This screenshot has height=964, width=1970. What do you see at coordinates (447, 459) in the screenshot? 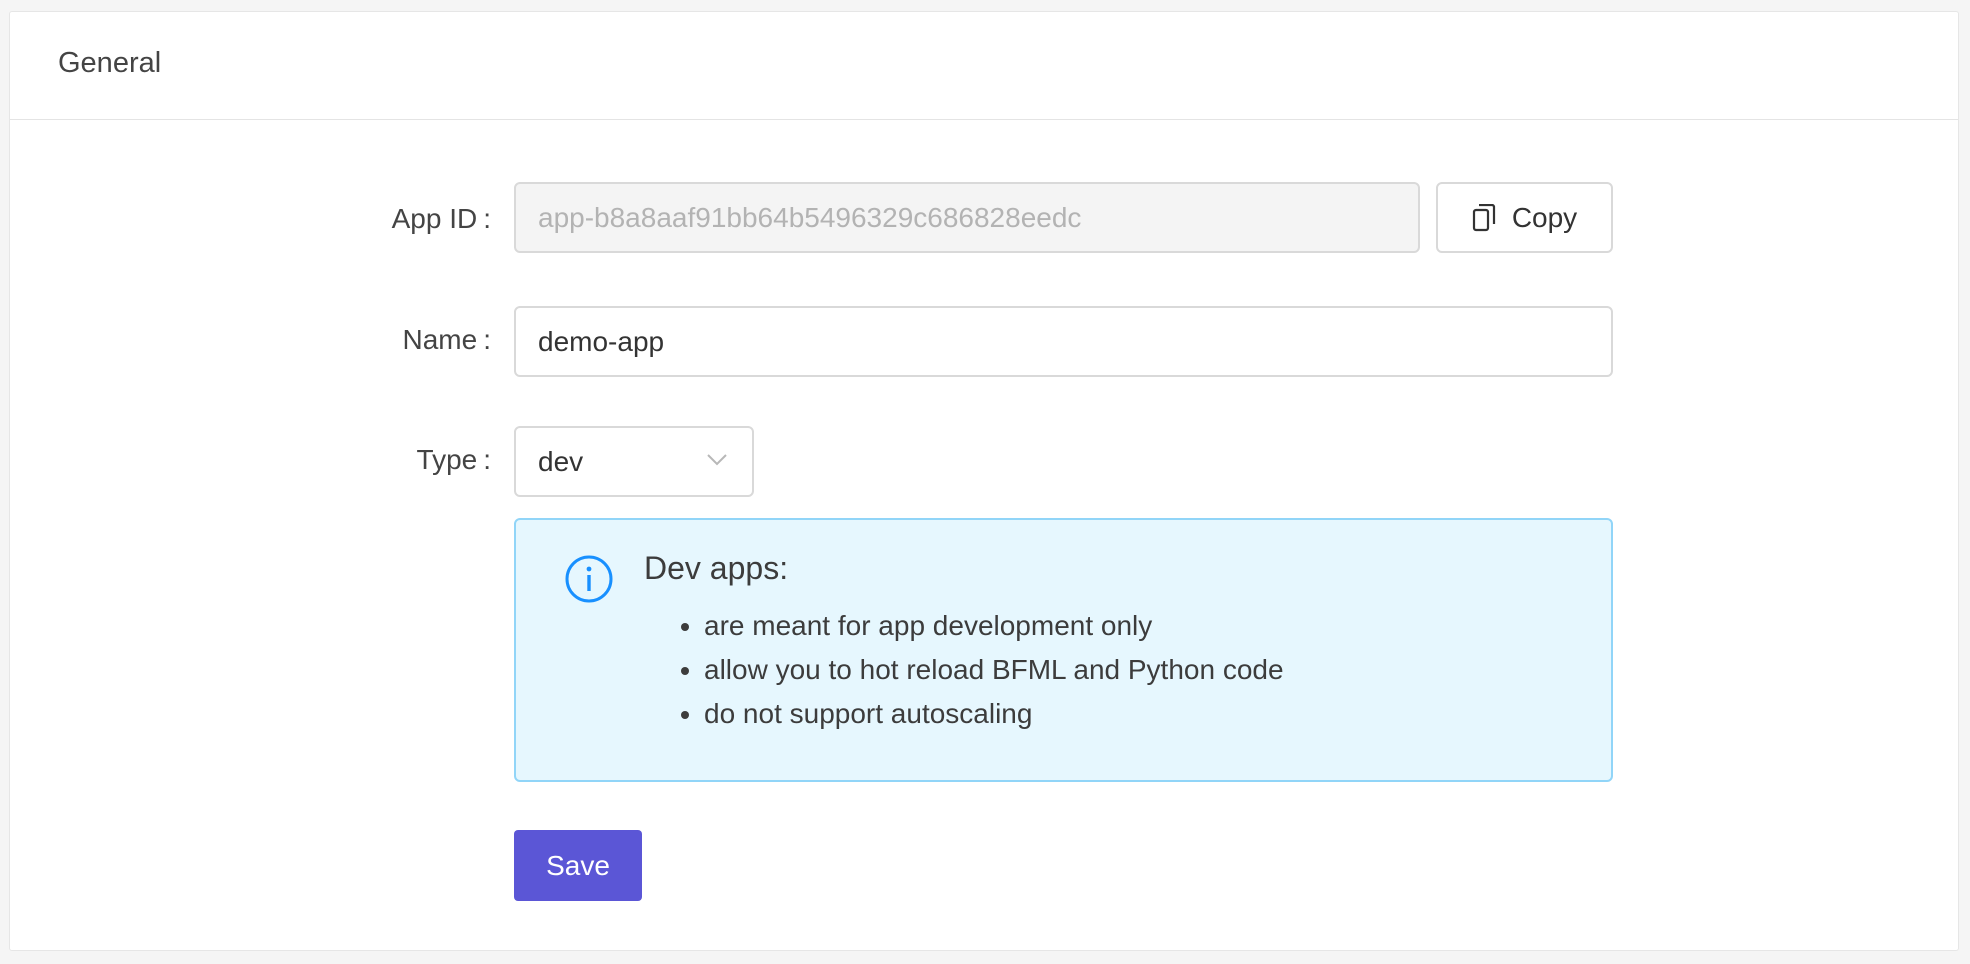
I see `type-label-text: Type` at bounding box center [447, 459].